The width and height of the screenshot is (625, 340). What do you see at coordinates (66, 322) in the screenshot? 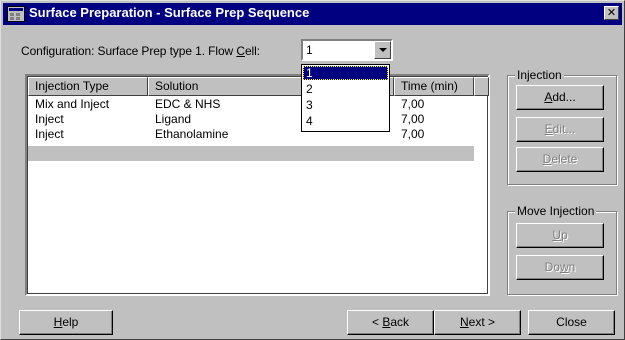
I see `help-button: Help` at bounding box center [66, 322].